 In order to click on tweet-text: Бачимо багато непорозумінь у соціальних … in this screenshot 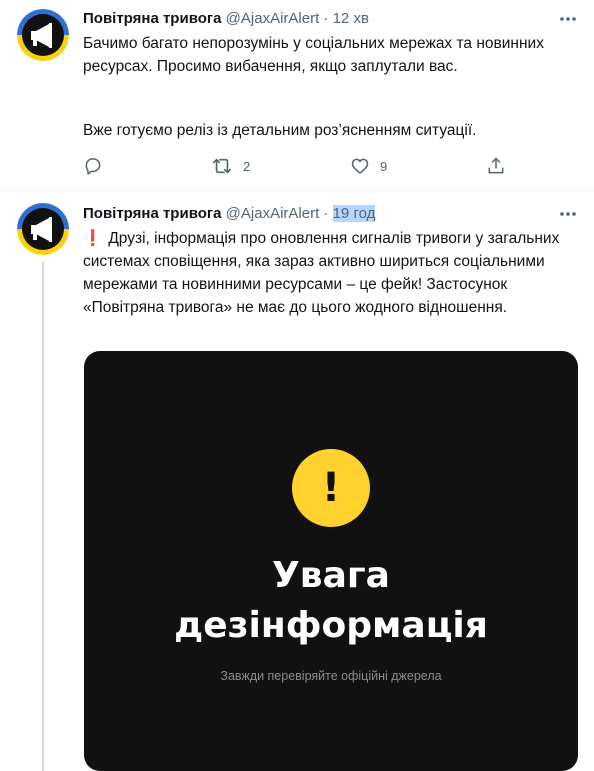, I will do `click(313, 55)`.